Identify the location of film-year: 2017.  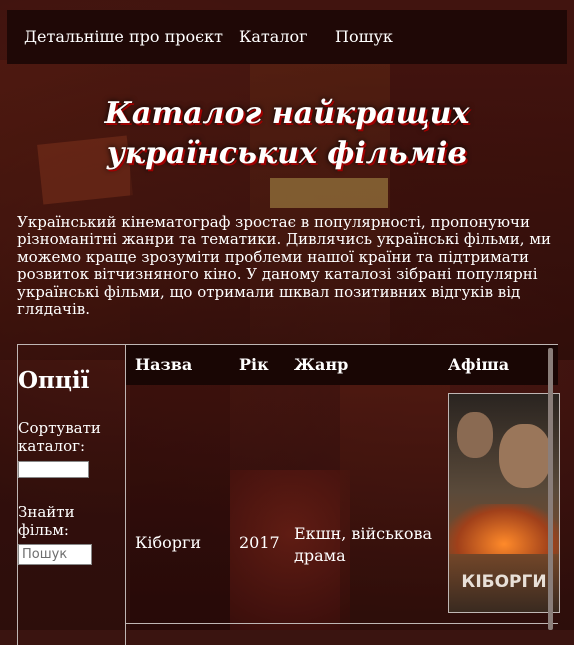
(259, 542).